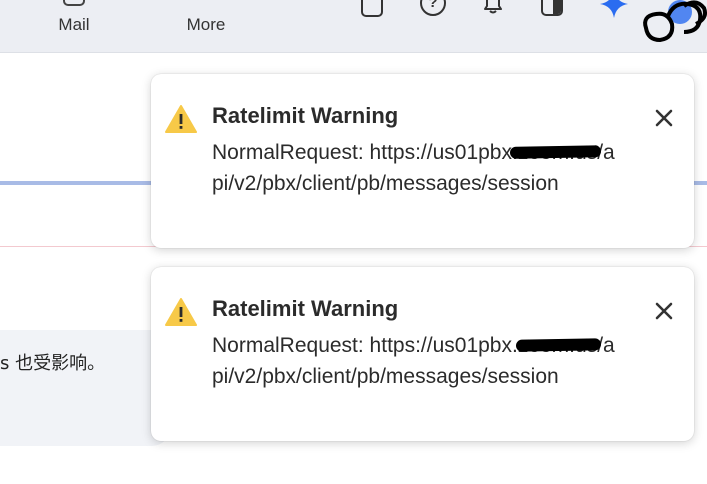 The image size is (707, 484). Describe the element at coordinates (362, 152) in the screenshot. I see `message-prefix: NormalRequest: https://us01pbx` at that location.